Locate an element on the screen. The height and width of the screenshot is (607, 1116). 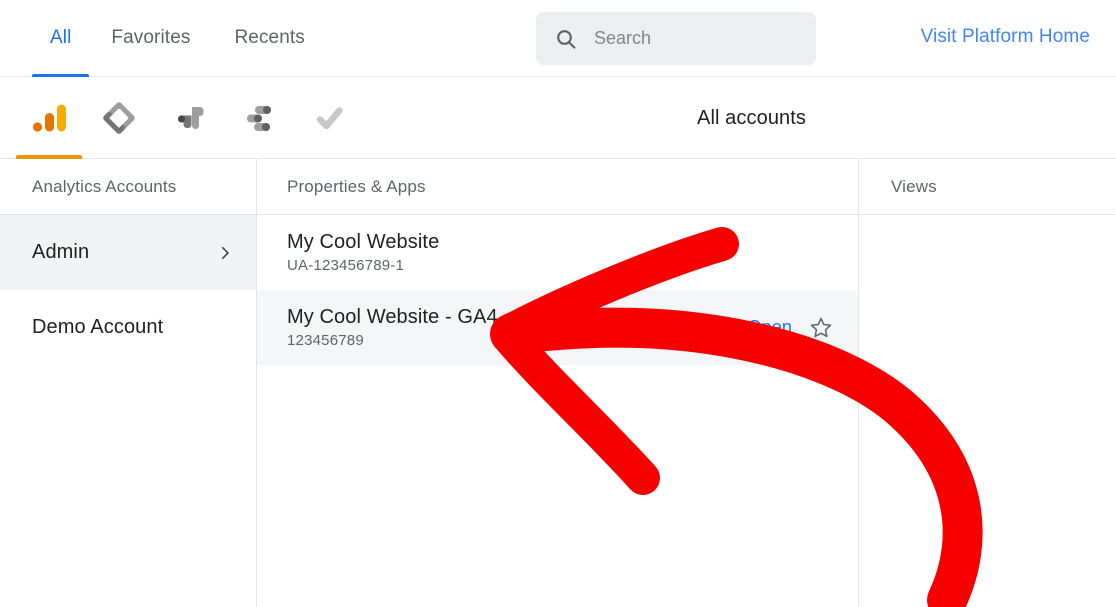
chevron-right-icon is located at coordinates (225, 252).